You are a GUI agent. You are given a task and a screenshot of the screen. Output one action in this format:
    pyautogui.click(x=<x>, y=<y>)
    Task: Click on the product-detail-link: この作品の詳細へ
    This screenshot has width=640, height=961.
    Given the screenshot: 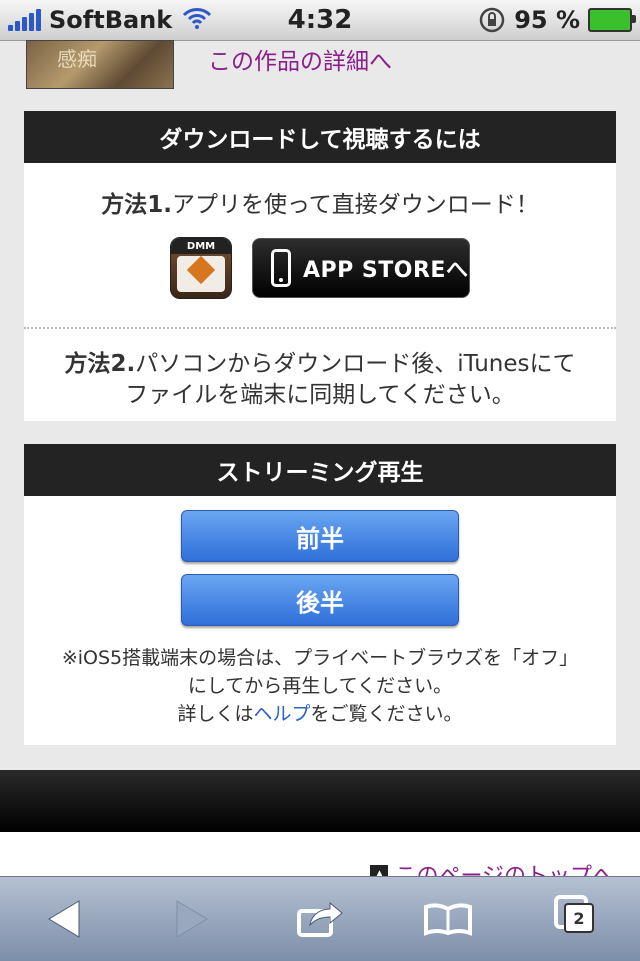 What is the action you would take?
    pyautogui.click(x=300, y=59)
    